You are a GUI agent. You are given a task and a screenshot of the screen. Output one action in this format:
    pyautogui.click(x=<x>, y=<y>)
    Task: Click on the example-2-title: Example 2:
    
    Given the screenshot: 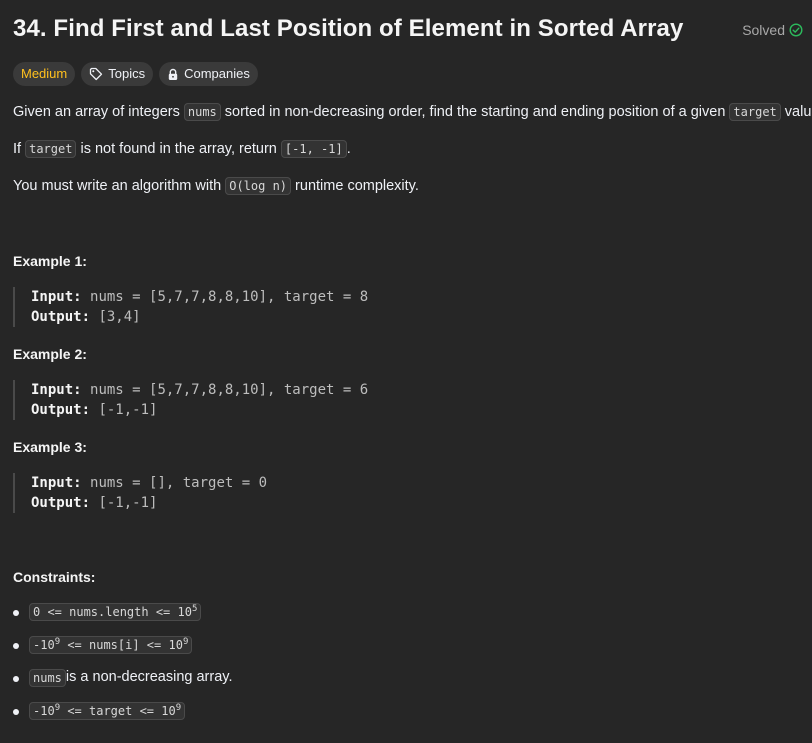 What is the action you would take?
    pyautogui.click(x=50, y=354)
    